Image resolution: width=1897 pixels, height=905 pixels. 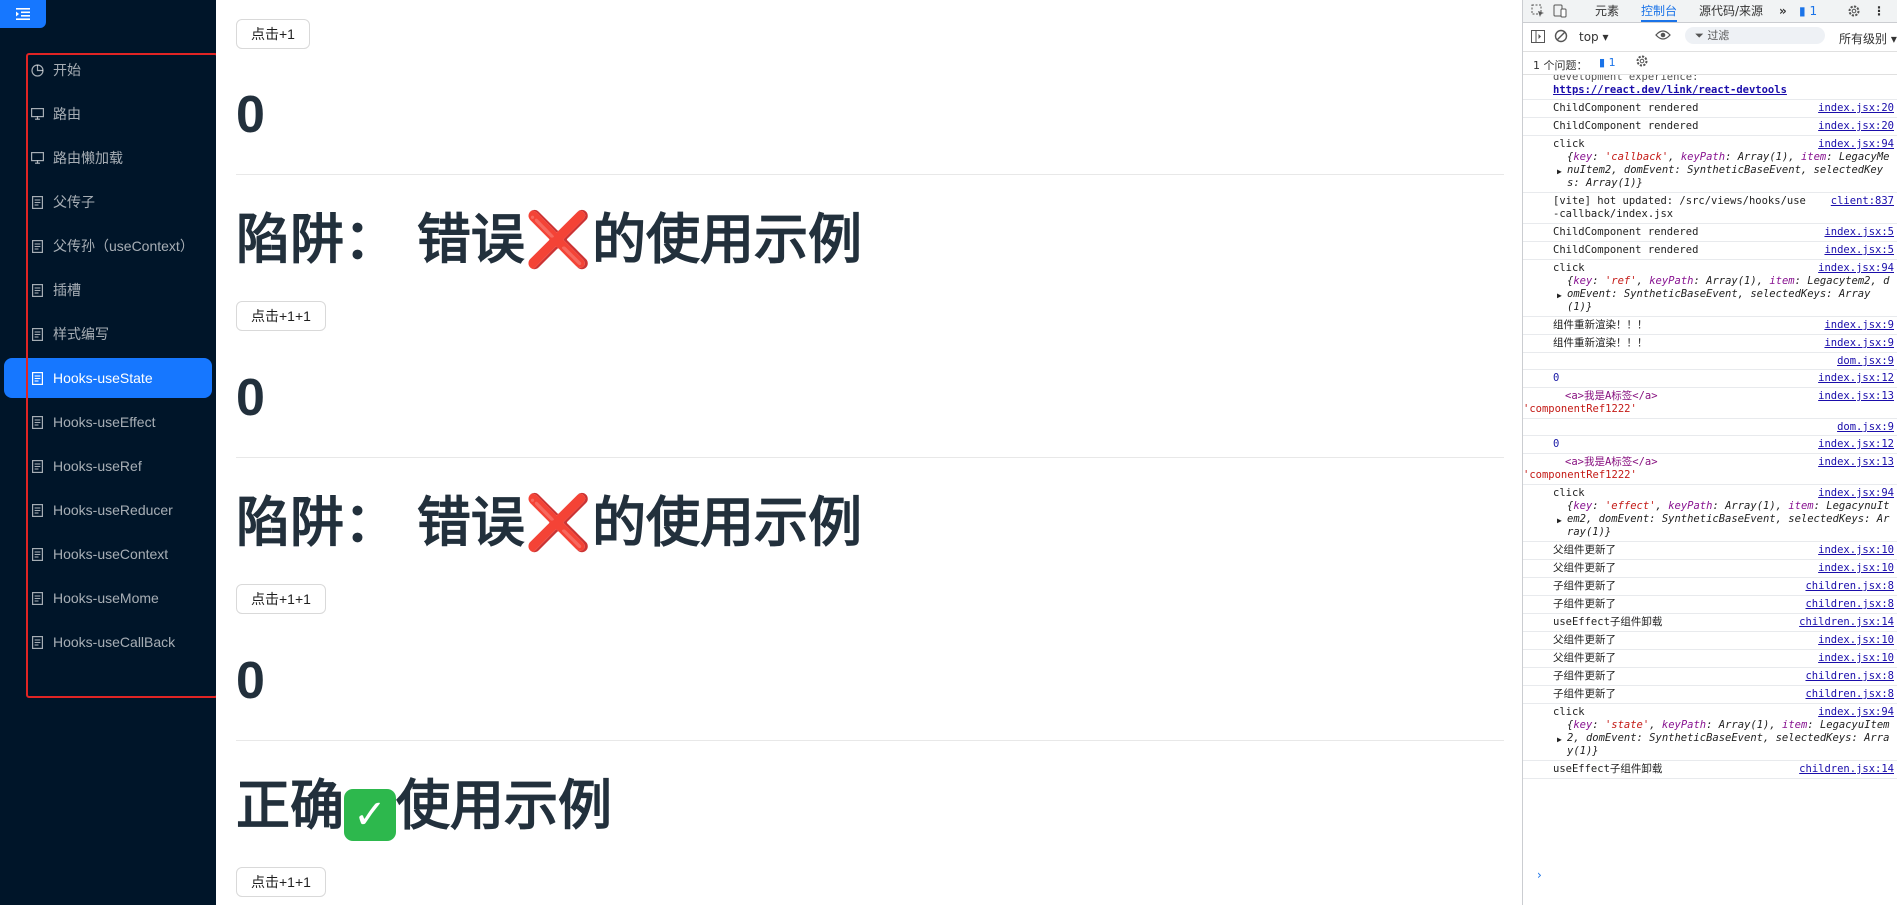 What do you see at coordinates (108, 554) in the screenshot?
I see `sidebar-item-hooks-usecontext: Hooks-useContext` at bounding box center [108, 554].